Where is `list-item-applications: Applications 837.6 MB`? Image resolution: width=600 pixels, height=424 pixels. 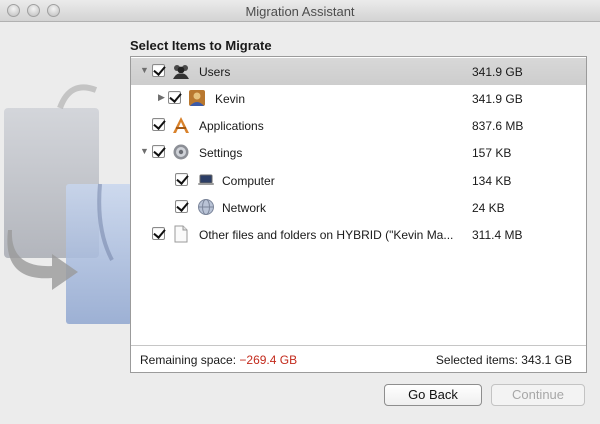
list-item-applications: Applications 837.6 MB is located at coordinates (358, 125).